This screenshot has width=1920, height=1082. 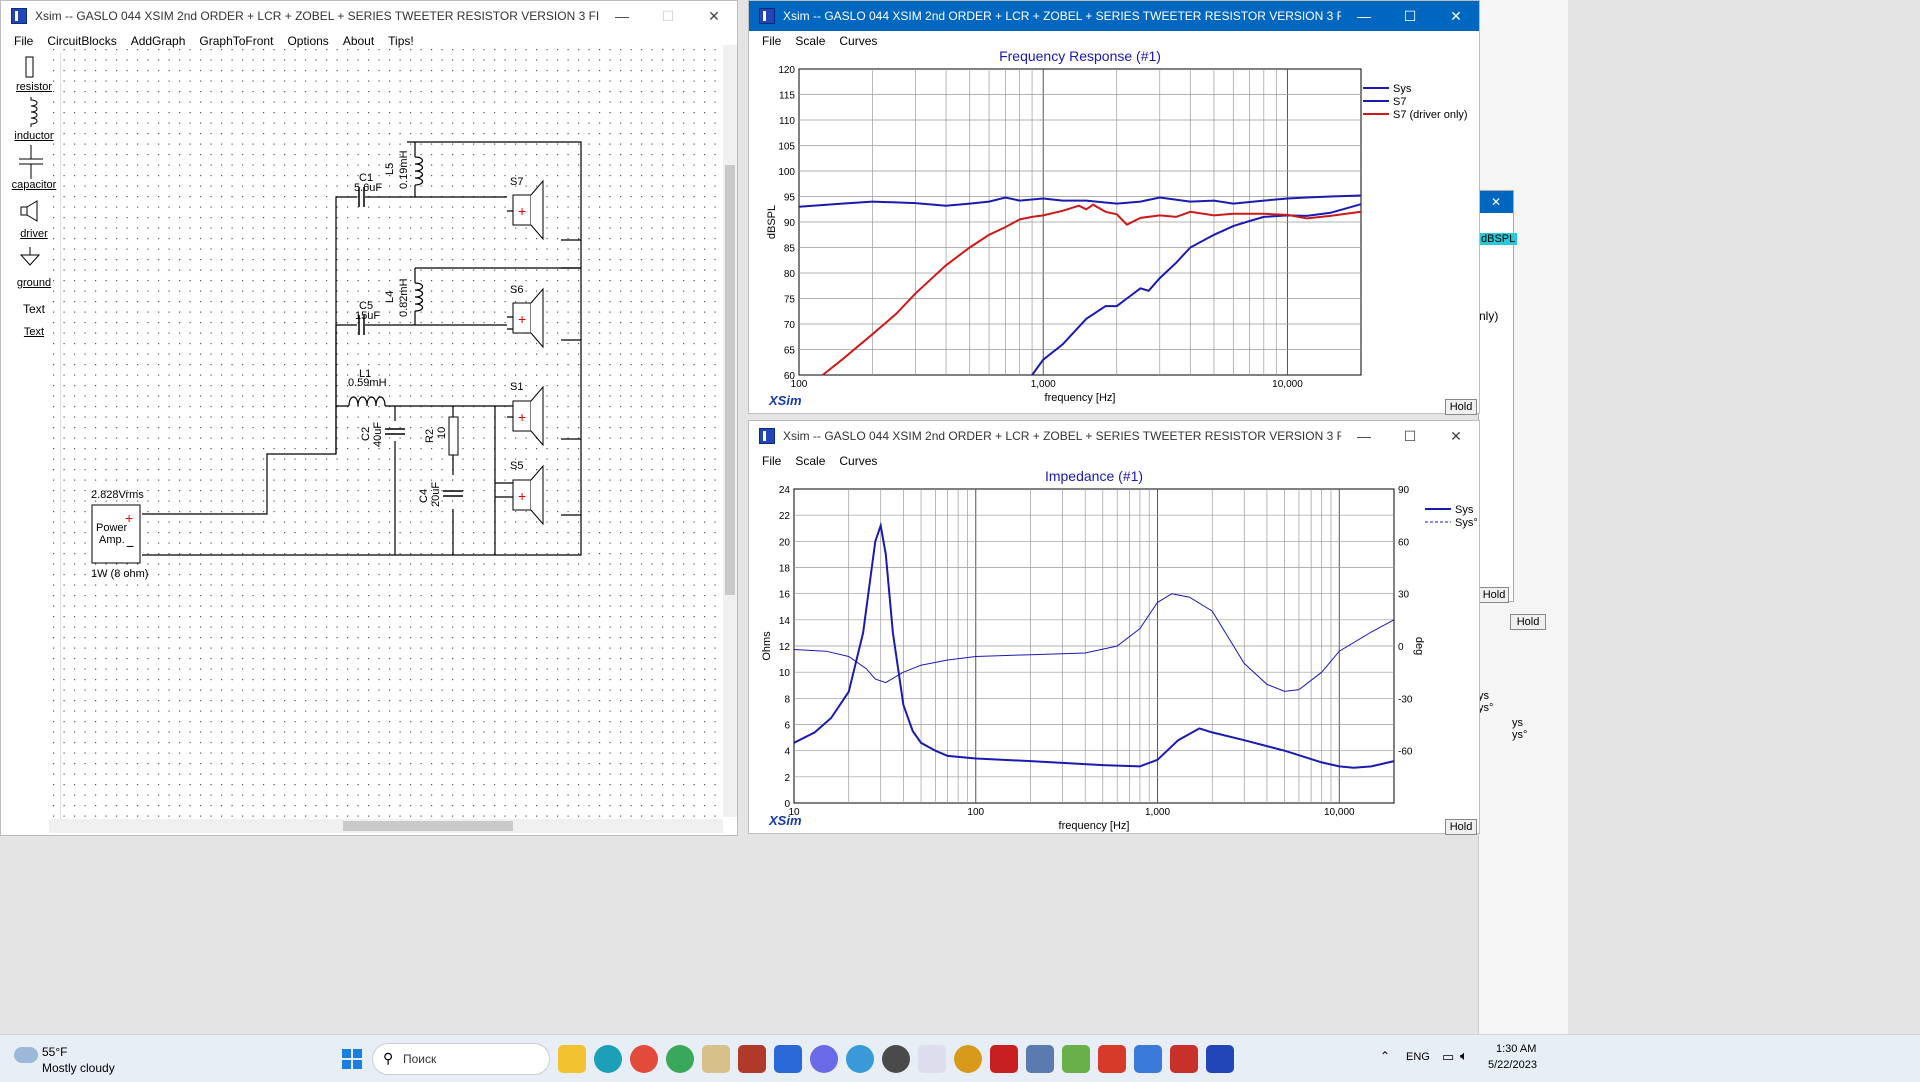 I want to click on file-explorer-icon, so click(x=572, y=1059).